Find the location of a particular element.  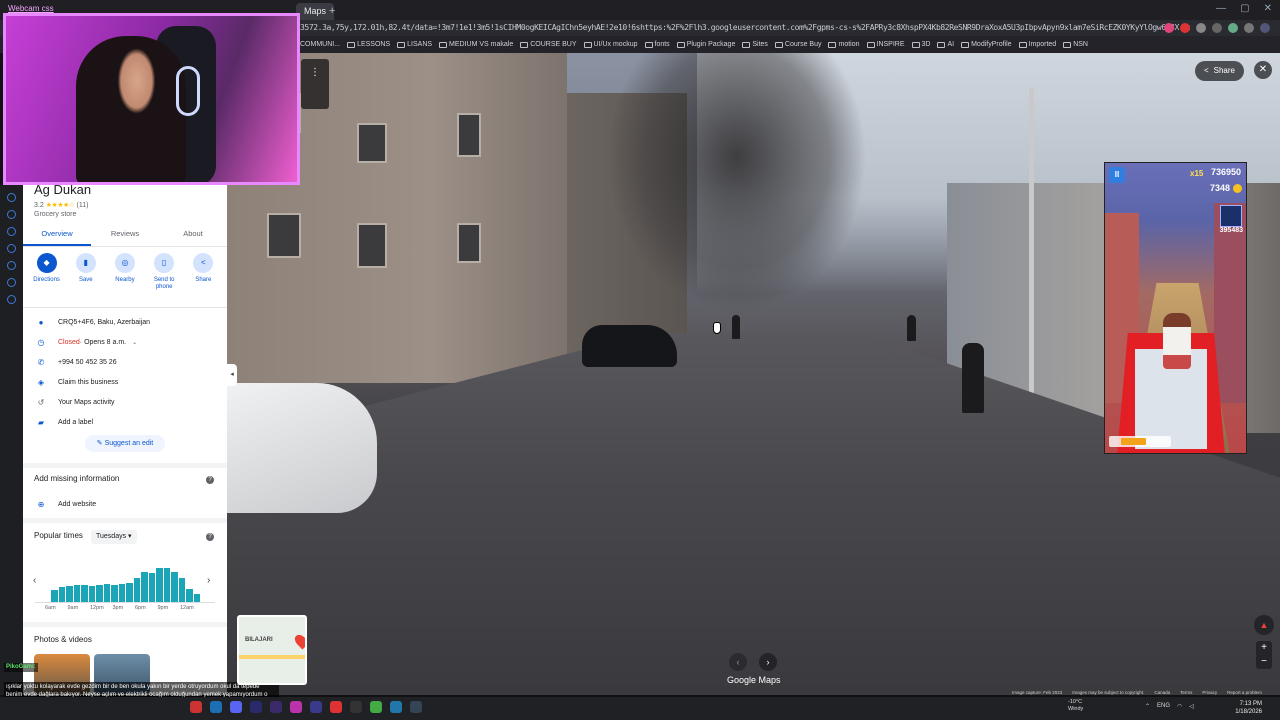

bookmark-item: NSN is located at coordinates (1075, 44).